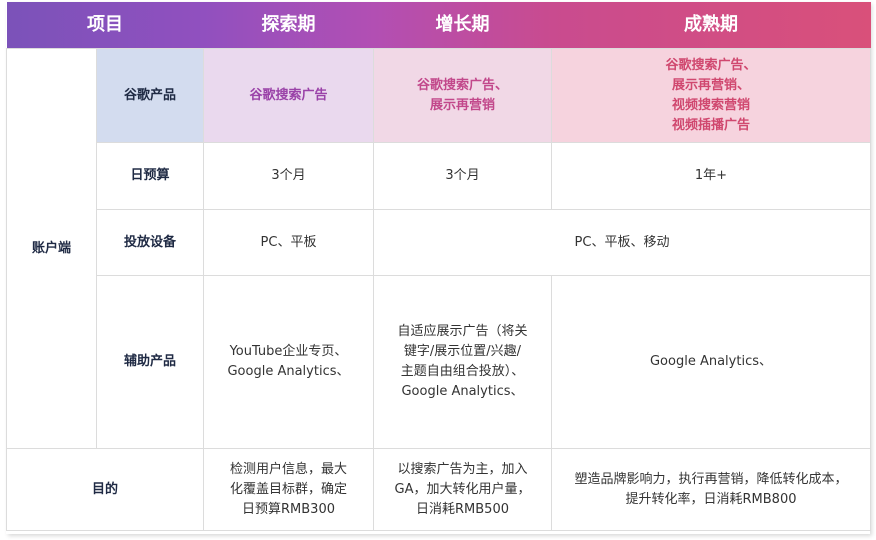 The height and width of the screenshot is (540, 876). I want to click on devices-growth-mature: PC、平板、移动, so click(622, 242).